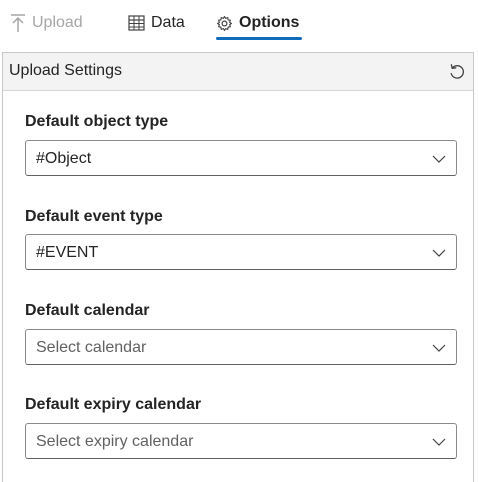 The image size is (478, 482). I want to click on tab-options: Options, so click(257, 23).